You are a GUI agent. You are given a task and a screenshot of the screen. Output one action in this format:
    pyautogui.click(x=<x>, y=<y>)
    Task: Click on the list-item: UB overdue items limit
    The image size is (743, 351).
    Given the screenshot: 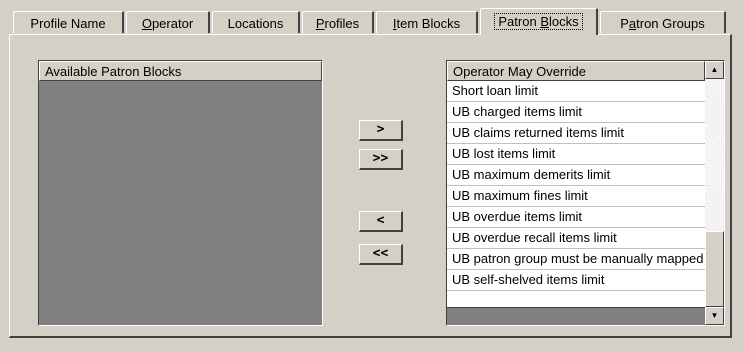 What is the action you would take?
    pyautogui.click(x=576, y=217)
    